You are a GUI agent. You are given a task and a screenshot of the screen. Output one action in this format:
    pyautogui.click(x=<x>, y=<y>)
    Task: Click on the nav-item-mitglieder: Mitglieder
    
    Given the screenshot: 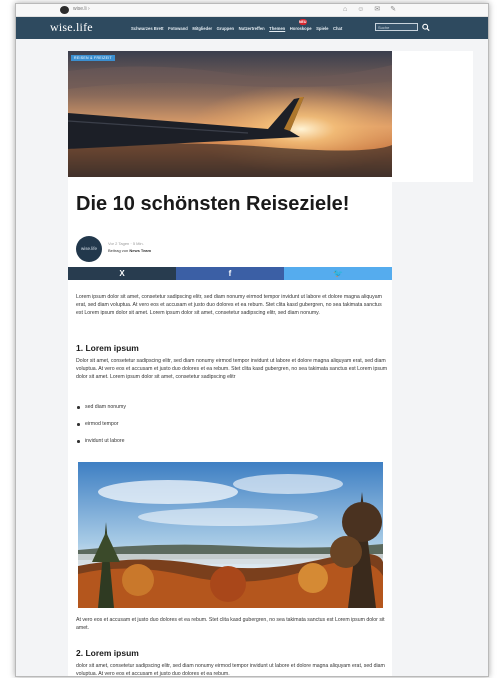 What is the action you would take?
    pyautogui.click(x=202, y=28)
    